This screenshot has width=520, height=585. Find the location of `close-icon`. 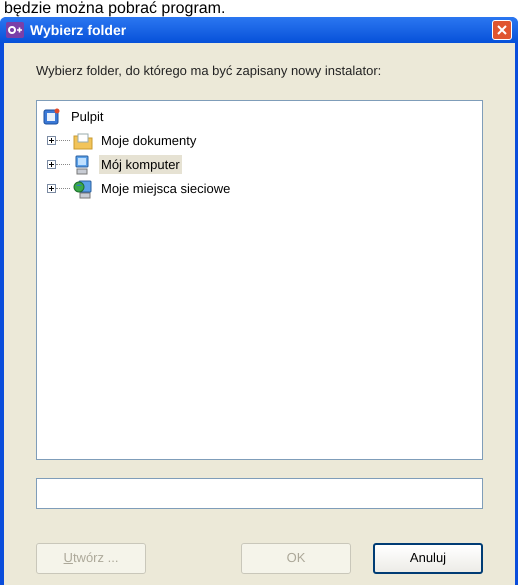

close-icon is located at coordinates (502, 30).